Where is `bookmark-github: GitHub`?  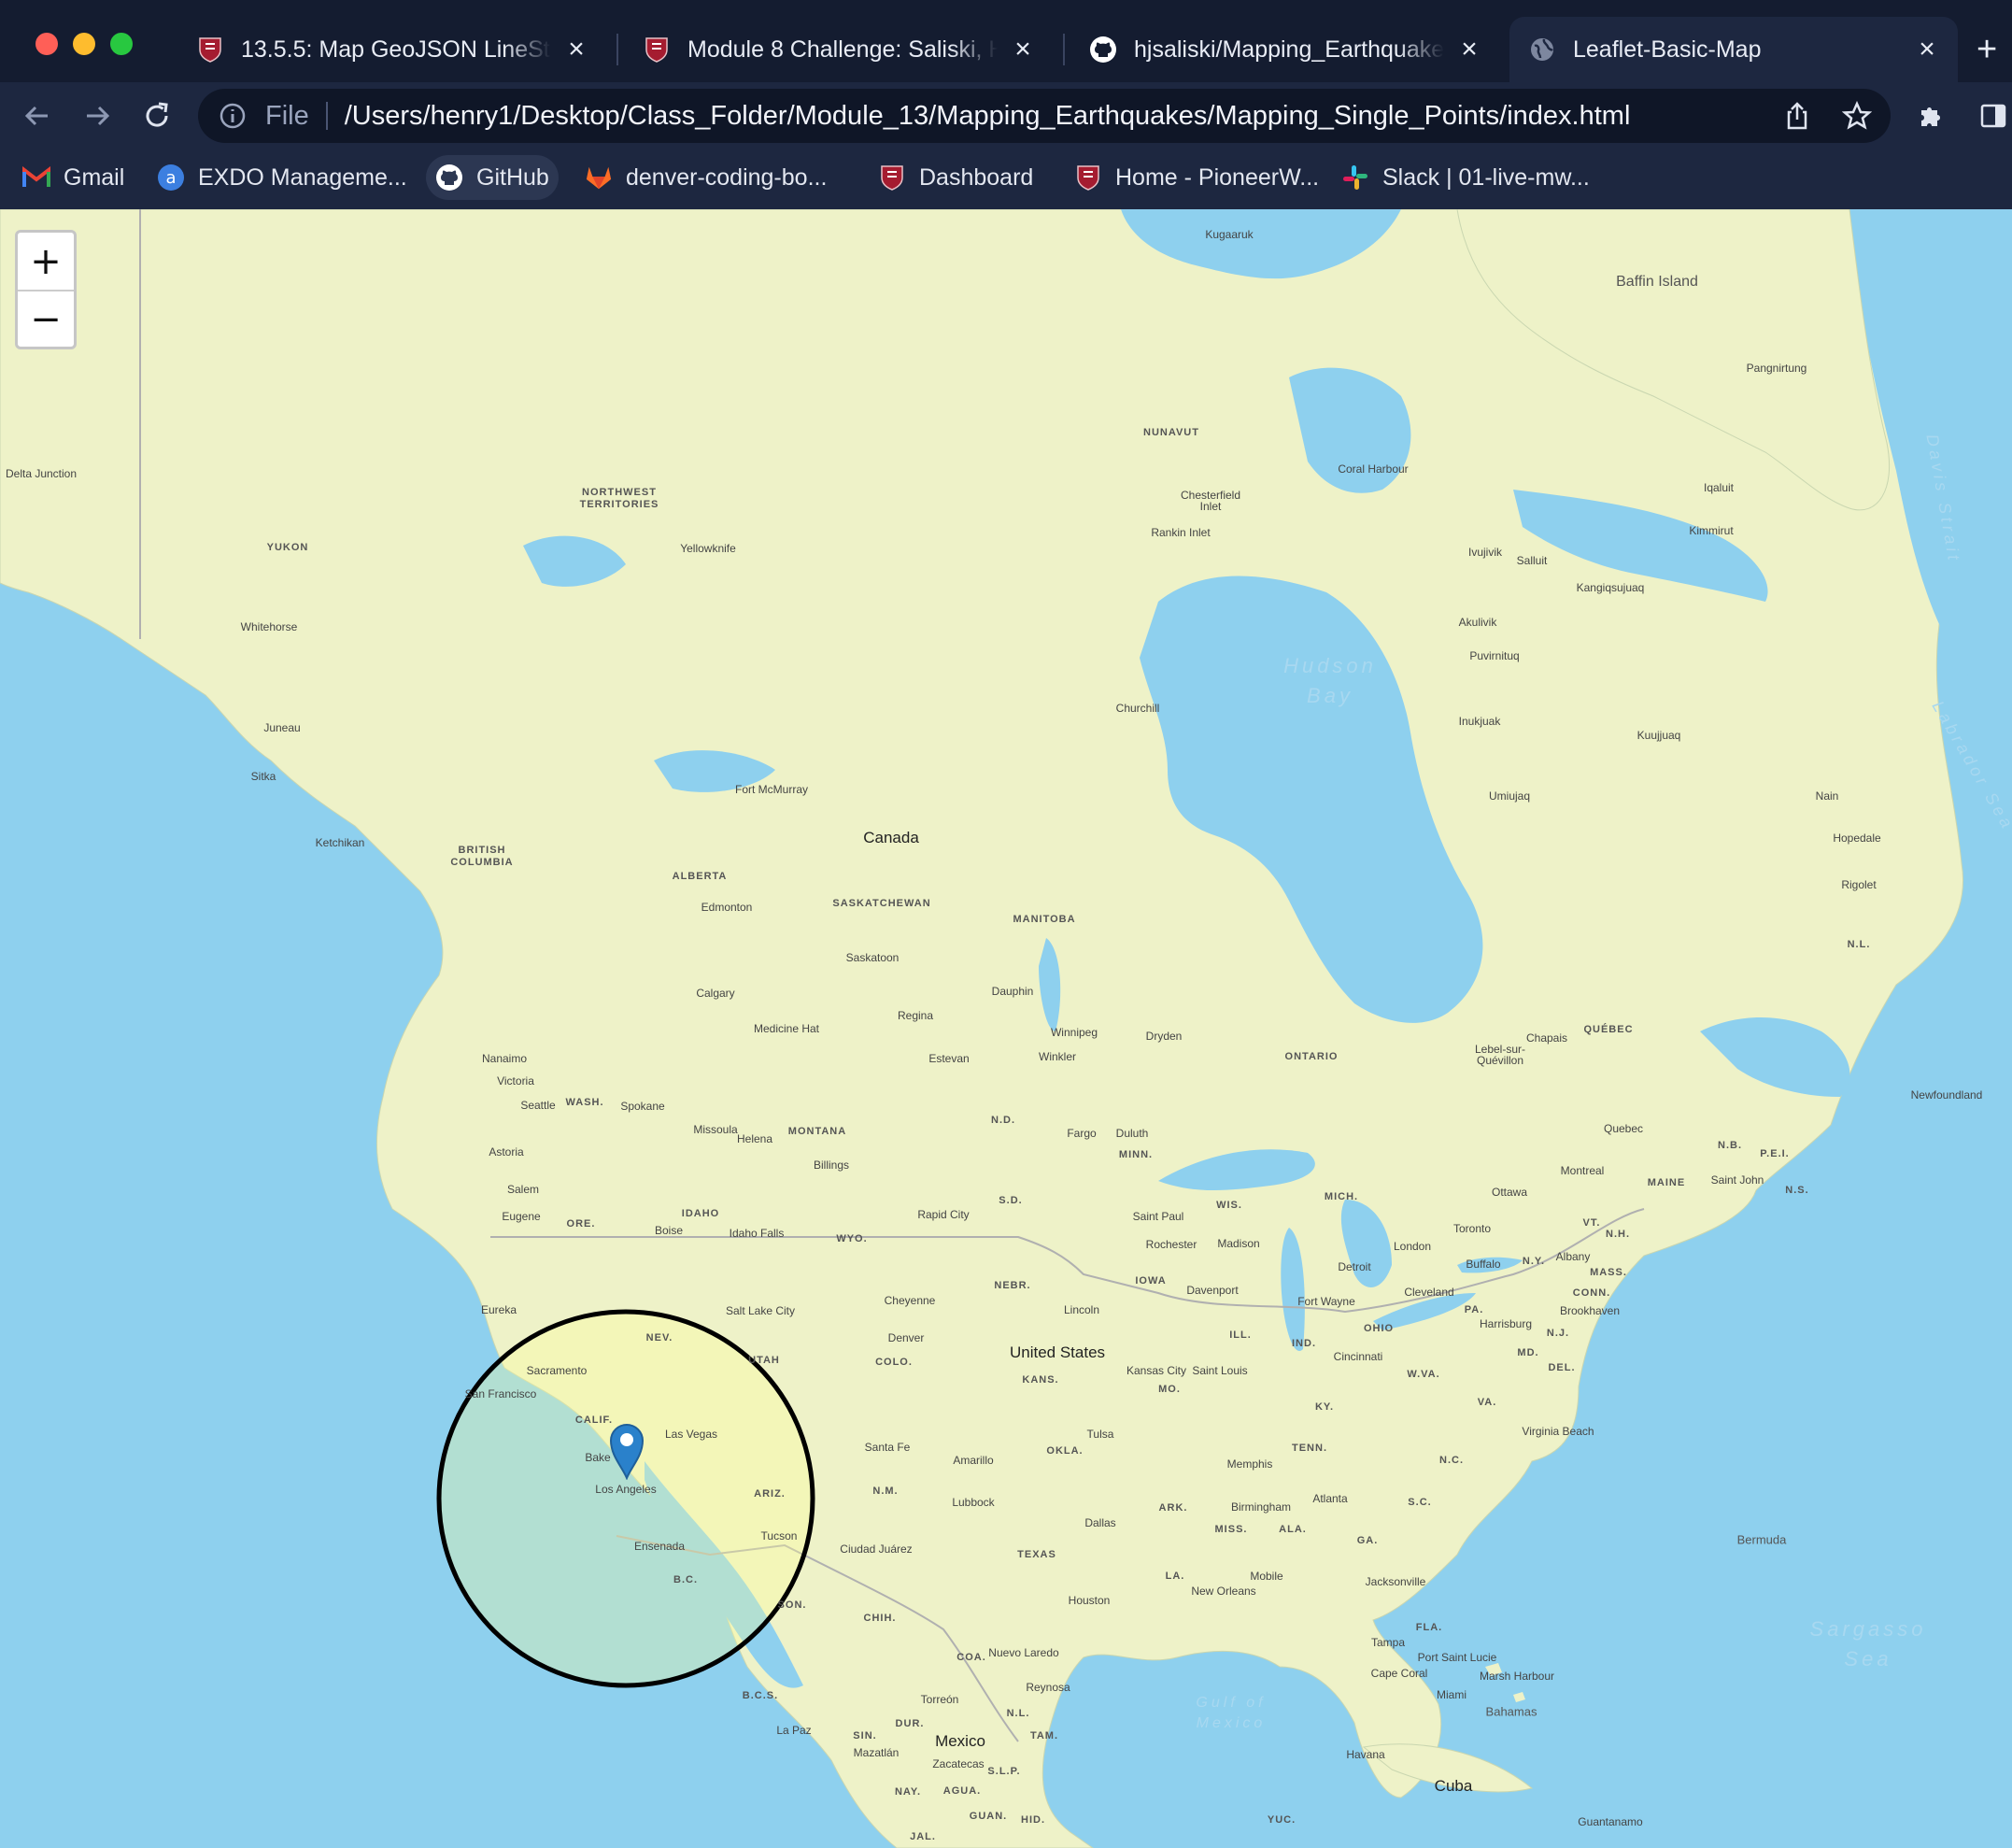
bookmark-github: GitHub is located at coordinates (492, 177).